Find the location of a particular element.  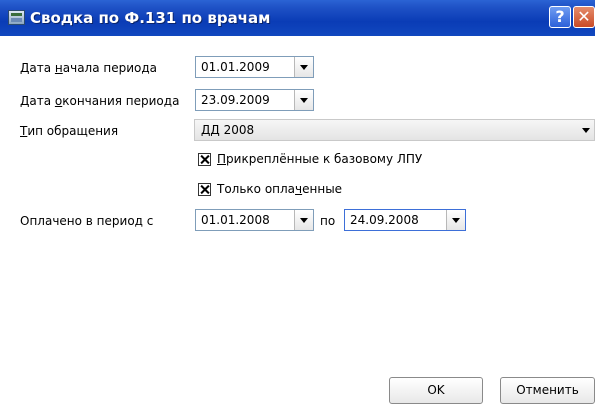

appeal-type-label: Тип обращения is located at coordinates (69, 131).